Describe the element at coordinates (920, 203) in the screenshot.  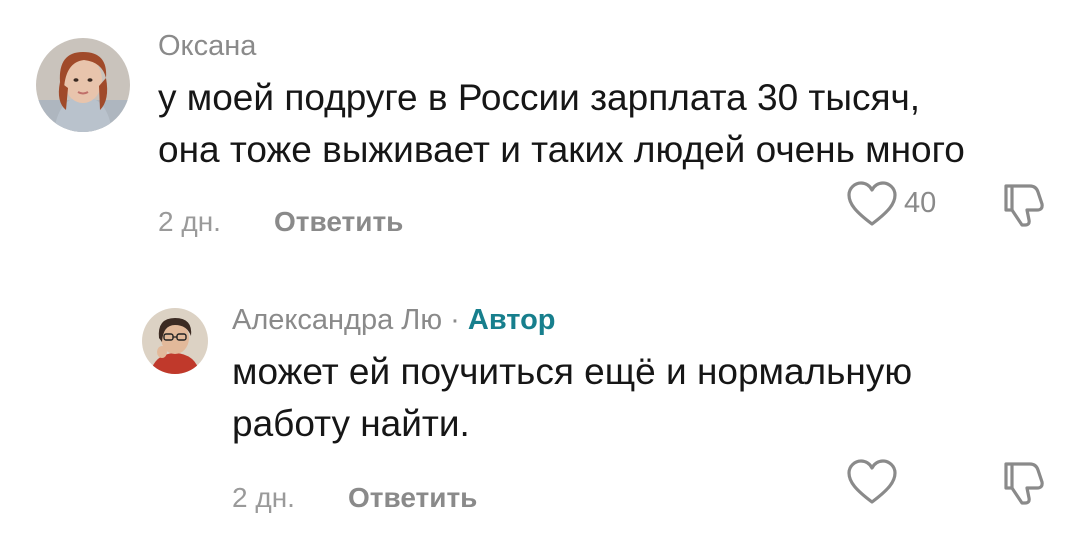
I see `like-count: 40` at that location.